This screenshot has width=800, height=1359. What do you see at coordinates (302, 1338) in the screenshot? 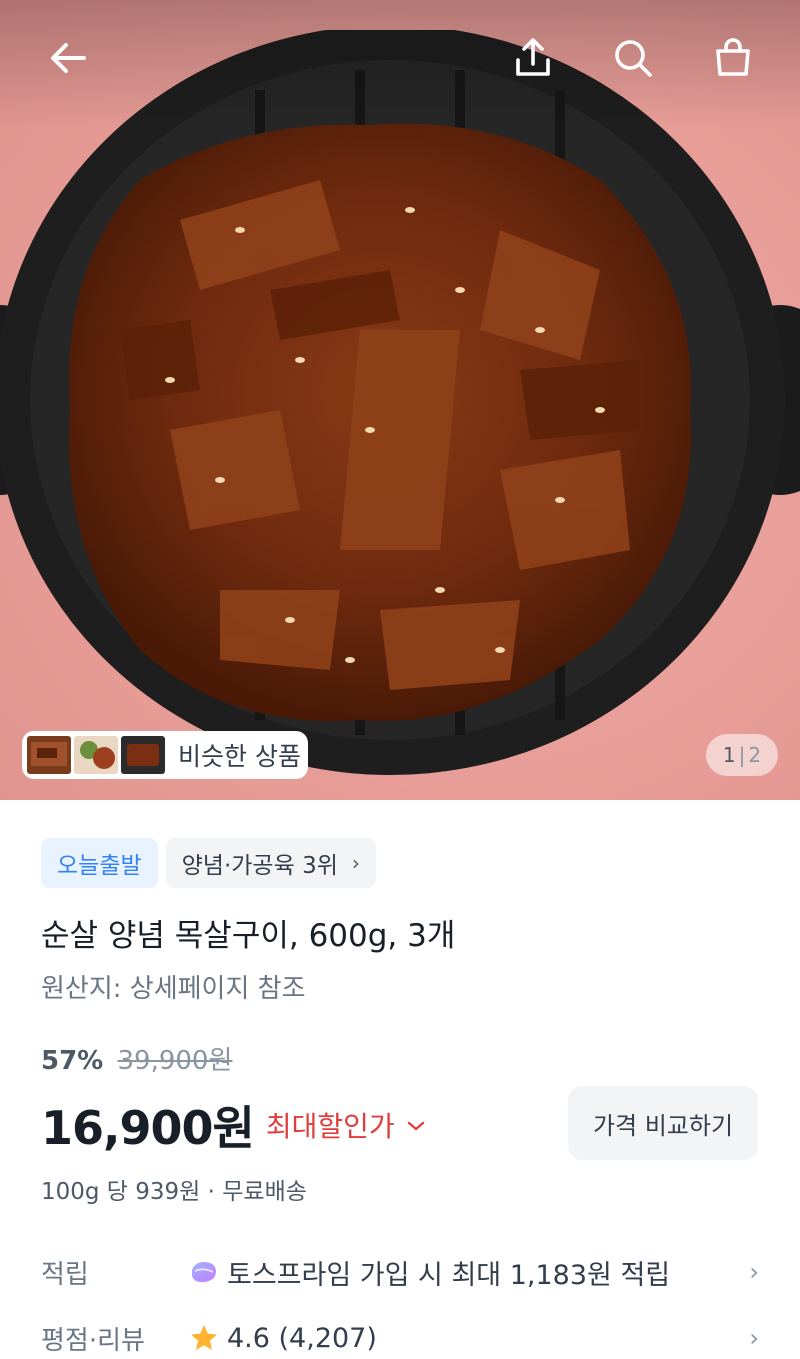
I see `rating-value: 4.6 (4,207)` at bounding box center [302, 1338].